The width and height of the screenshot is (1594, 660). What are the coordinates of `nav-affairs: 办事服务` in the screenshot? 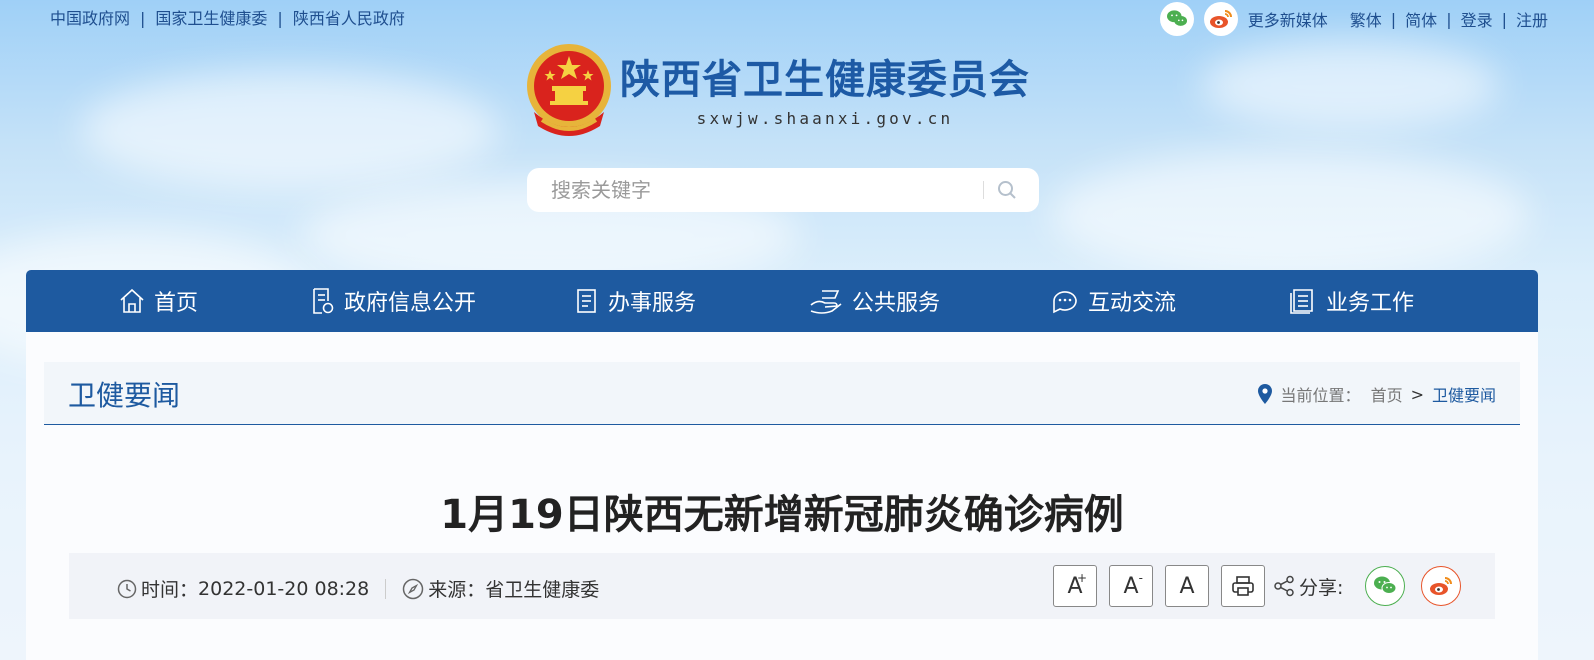 It's located at (635, 301).